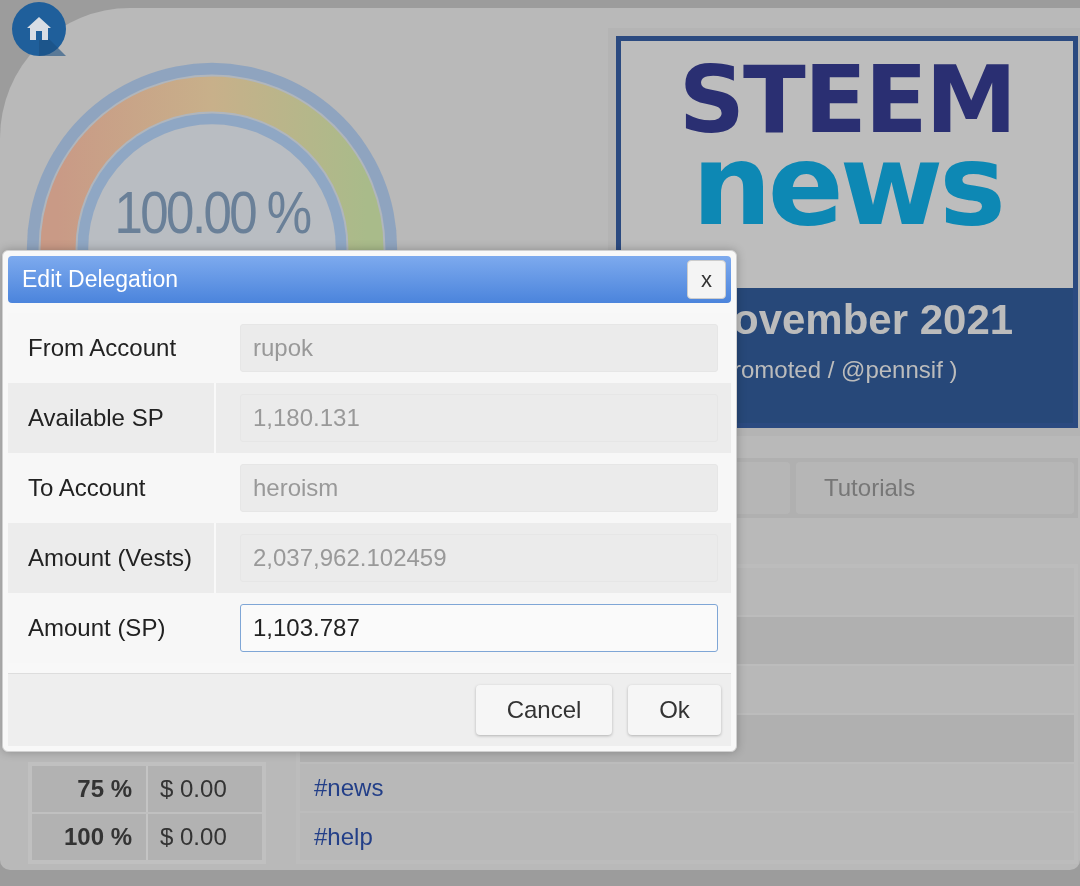 The height and width of the screenshot is (886, 1080). What do you see at coordinates (706, 279) in the screenshot?
I see `close-button: x` at bounding box center [706, 279].